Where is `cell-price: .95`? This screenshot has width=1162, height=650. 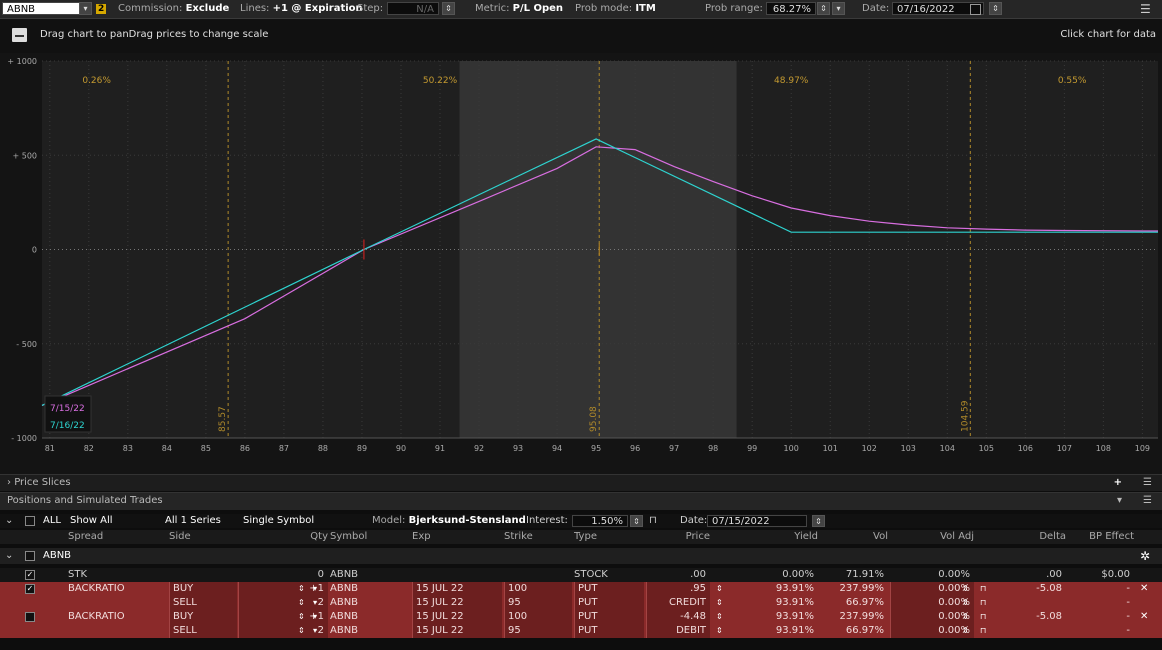
cell-price: .95 is located at coordinates (678, 589).